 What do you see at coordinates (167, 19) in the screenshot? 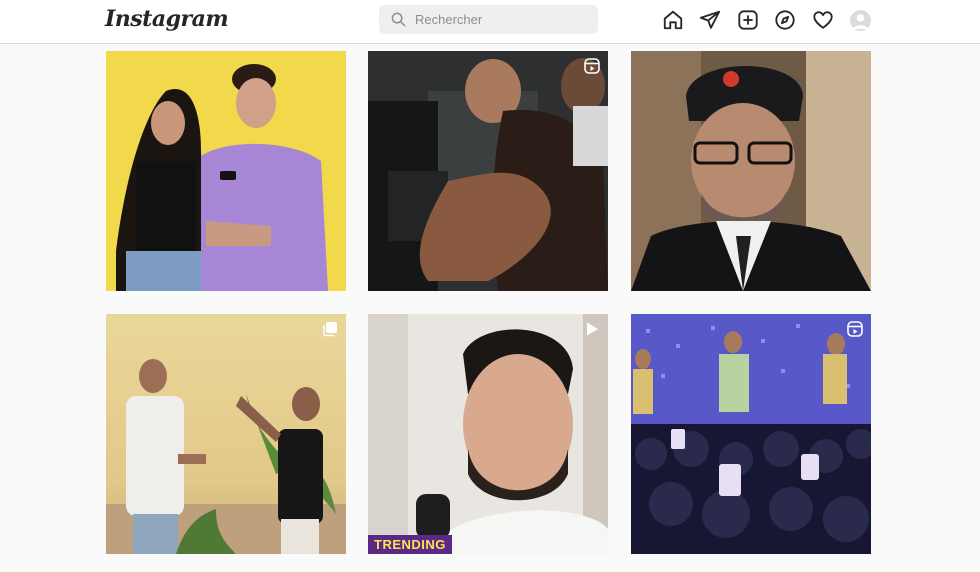
I see `instagram-logo: Instagram` at bounding box center [167, 19].